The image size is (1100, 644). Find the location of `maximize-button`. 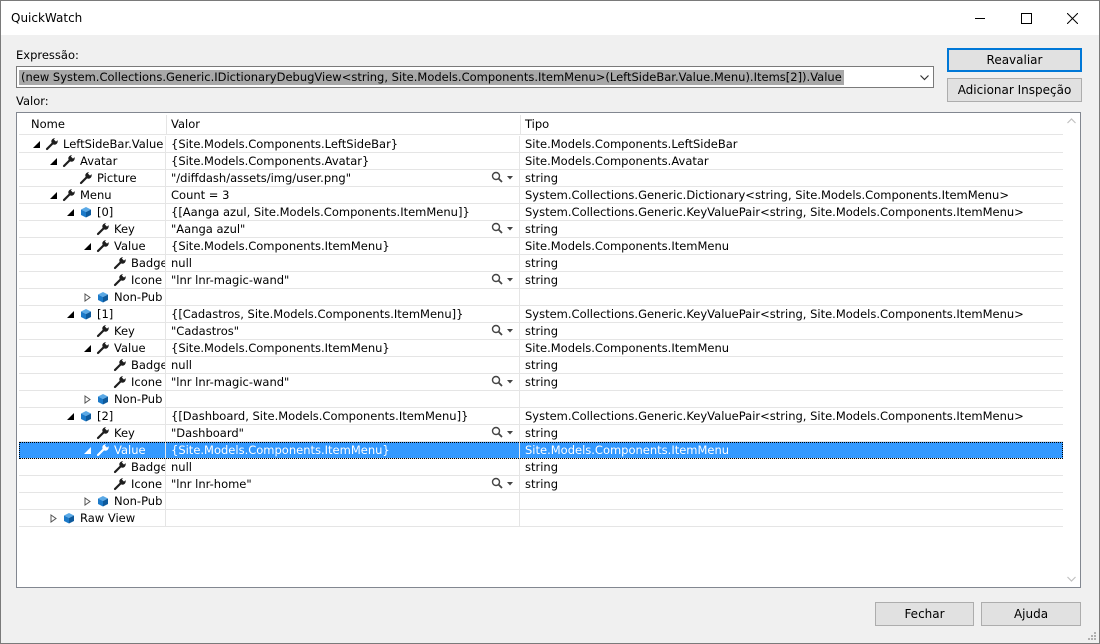

maximize-button is located at coordinates (1026, 18).